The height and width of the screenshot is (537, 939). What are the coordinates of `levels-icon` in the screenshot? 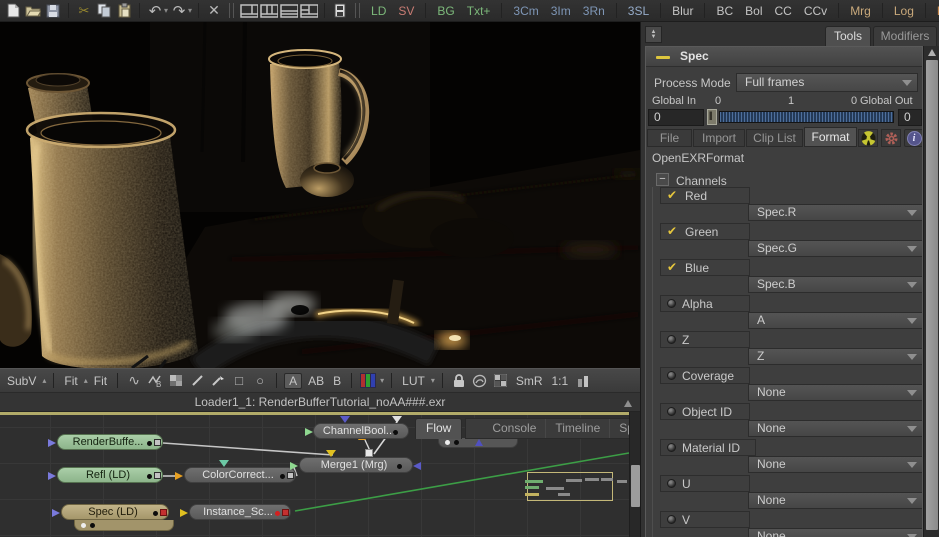 It's located at (583, 381).